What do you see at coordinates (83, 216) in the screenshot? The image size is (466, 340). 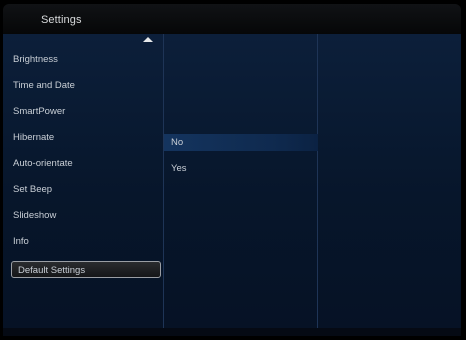 I see `menu-item-slideshow: Slideshow` at bounding box center [83, 216].